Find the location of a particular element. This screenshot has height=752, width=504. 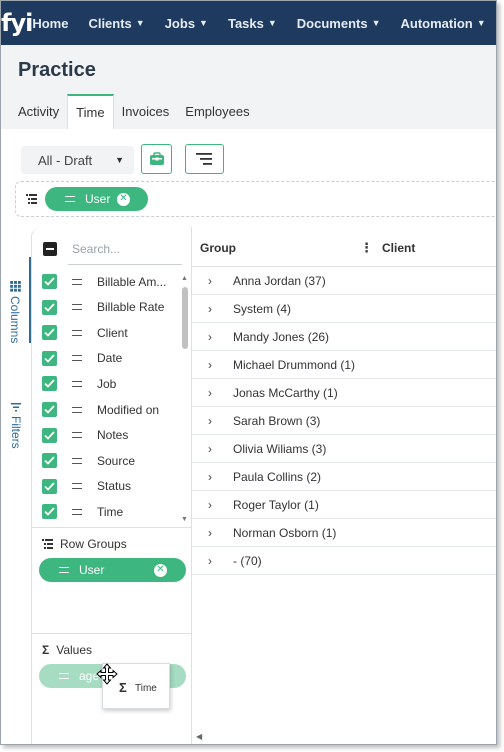

column-list-item: Notes is located at coordinates (106, 435).